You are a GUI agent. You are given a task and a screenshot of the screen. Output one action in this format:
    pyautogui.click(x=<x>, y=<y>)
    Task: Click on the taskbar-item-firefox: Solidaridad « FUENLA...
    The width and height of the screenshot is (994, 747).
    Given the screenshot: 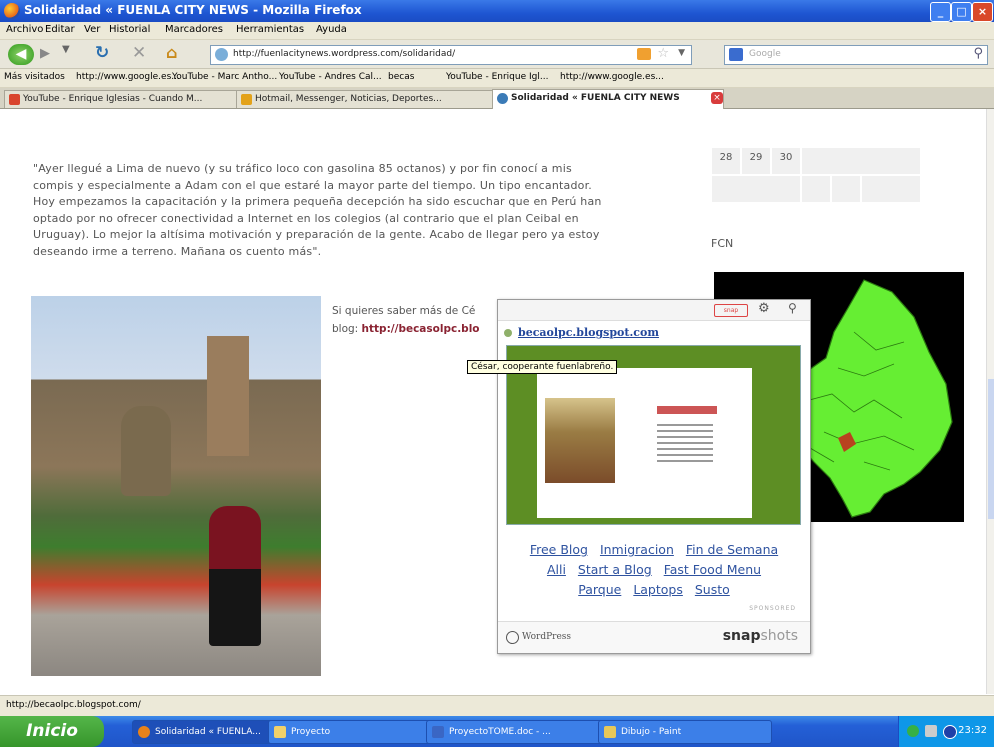 What is the action you would take?
    pyautogui.click(x=208, y=732)
    